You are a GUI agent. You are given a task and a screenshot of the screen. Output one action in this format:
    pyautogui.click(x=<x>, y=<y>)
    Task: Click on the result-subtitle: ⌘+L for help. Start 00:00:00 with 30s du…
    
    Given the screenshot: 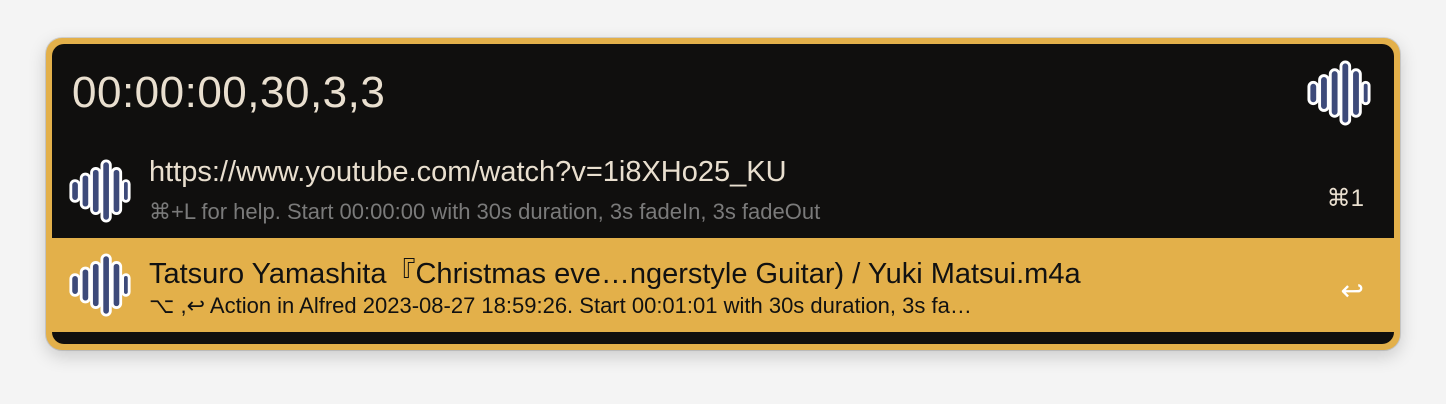 What is the action you would take?
    pyautogui.click(x=485, y=211)
    